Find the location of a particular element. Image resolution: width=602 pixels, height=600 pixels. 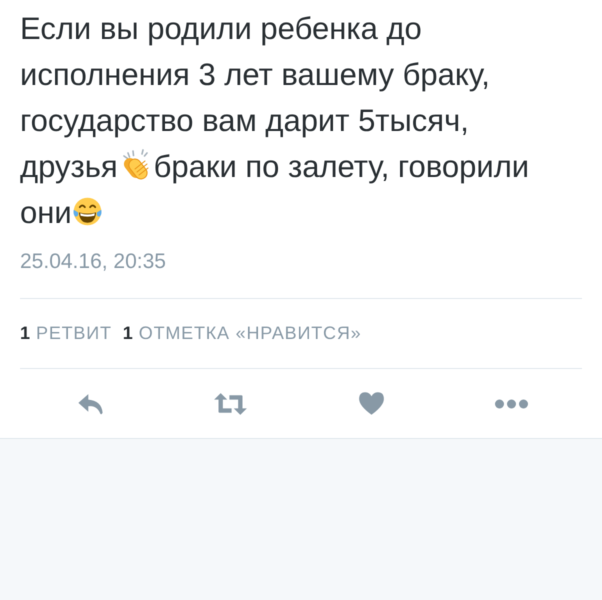

tweet-text: браки по залету, говорили is located at coordinates (342, 166).